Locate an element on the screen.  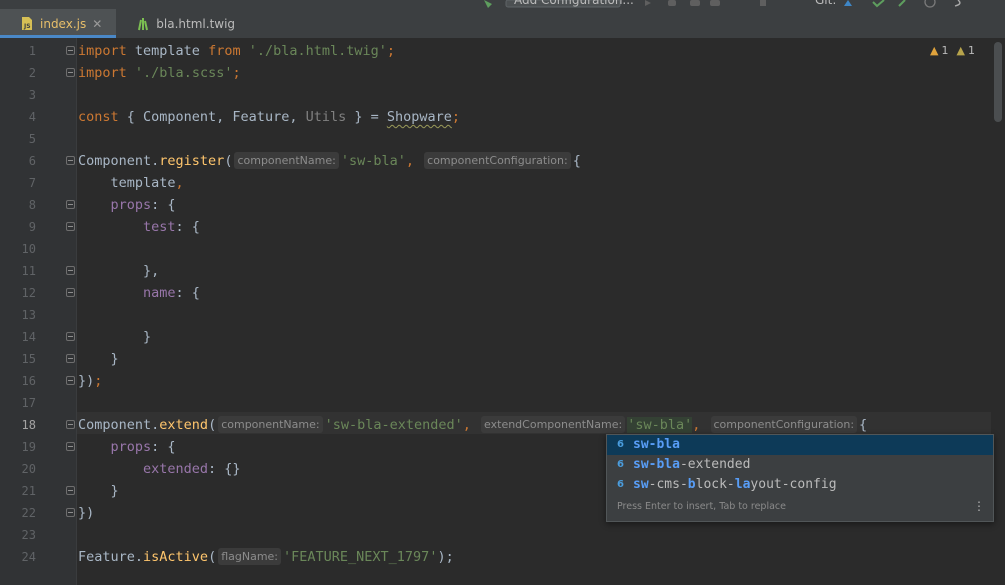
token: import is located at coordinates (102, 73).